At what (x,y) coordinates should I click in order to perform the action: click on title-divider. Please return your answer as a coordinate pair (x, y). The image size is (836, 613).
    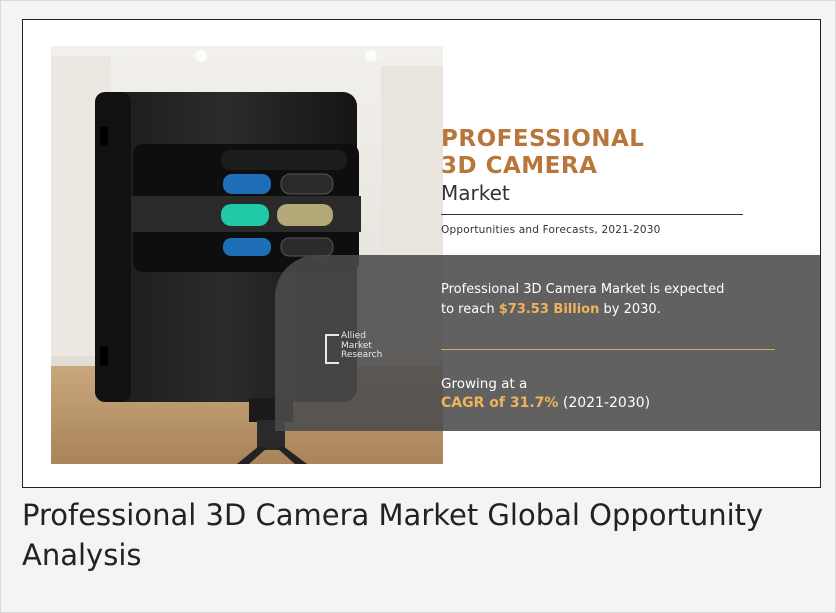
    Looking at the image, I should click on (592, 214).